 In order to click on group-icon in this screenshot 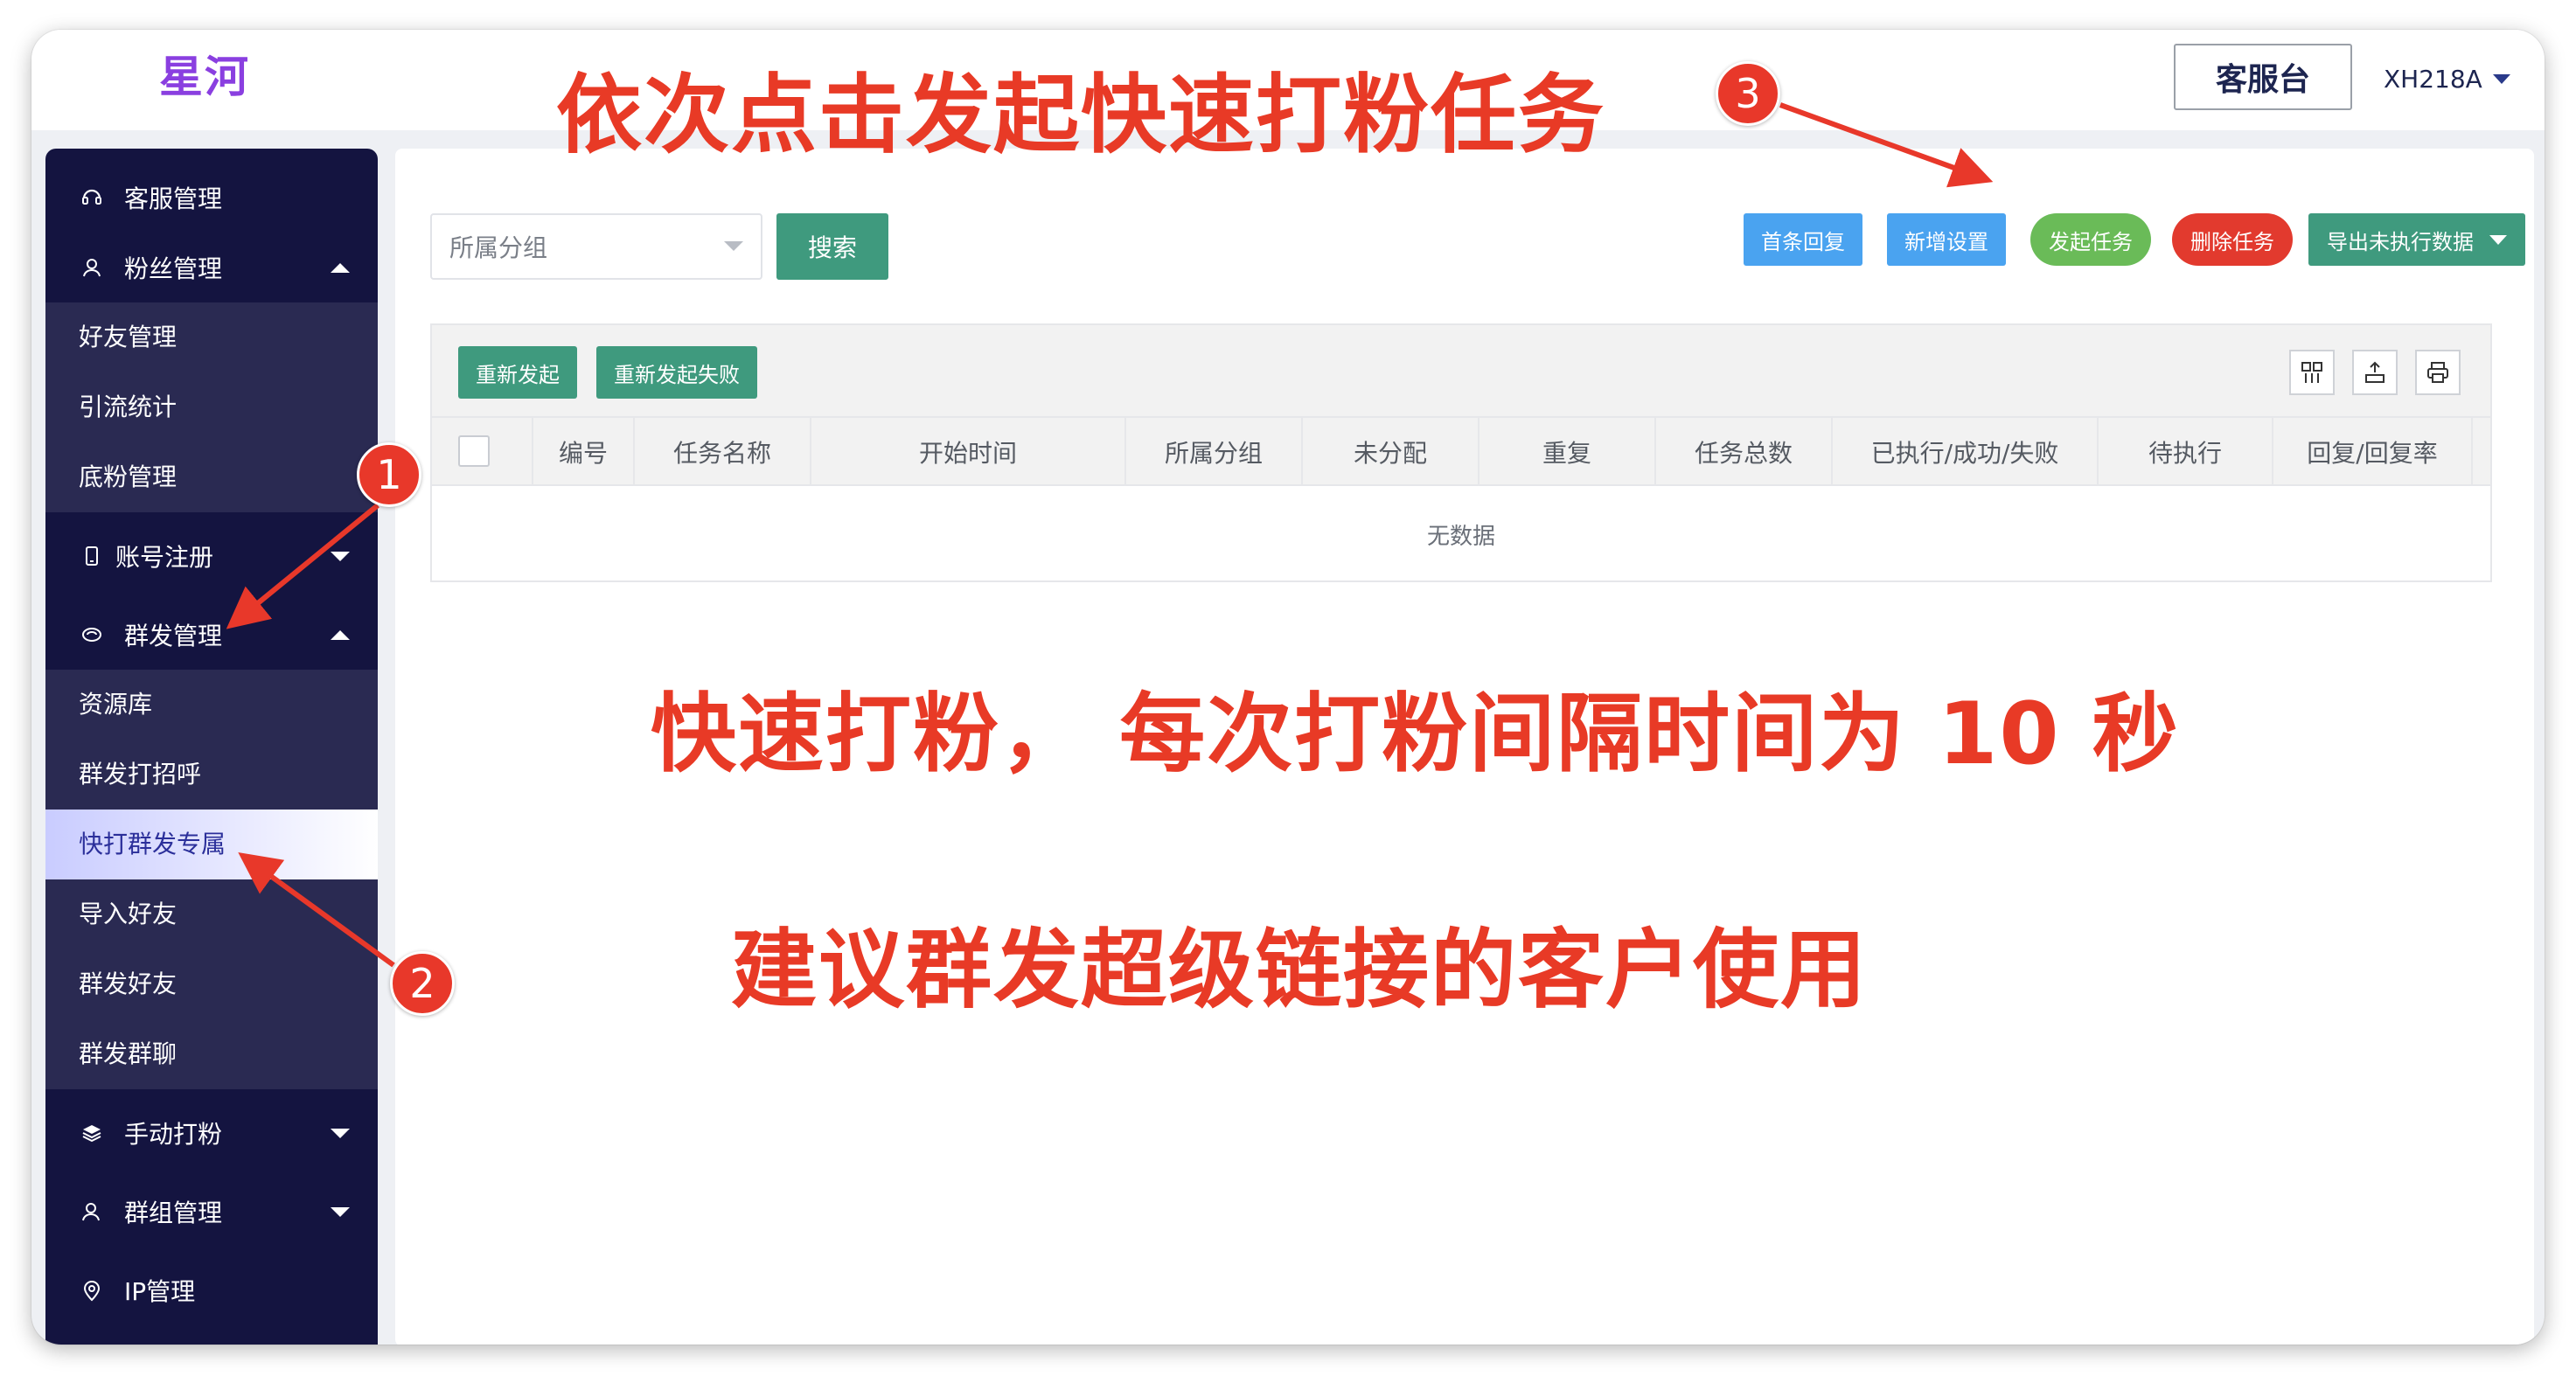, I will do `click(92, 1212)`.